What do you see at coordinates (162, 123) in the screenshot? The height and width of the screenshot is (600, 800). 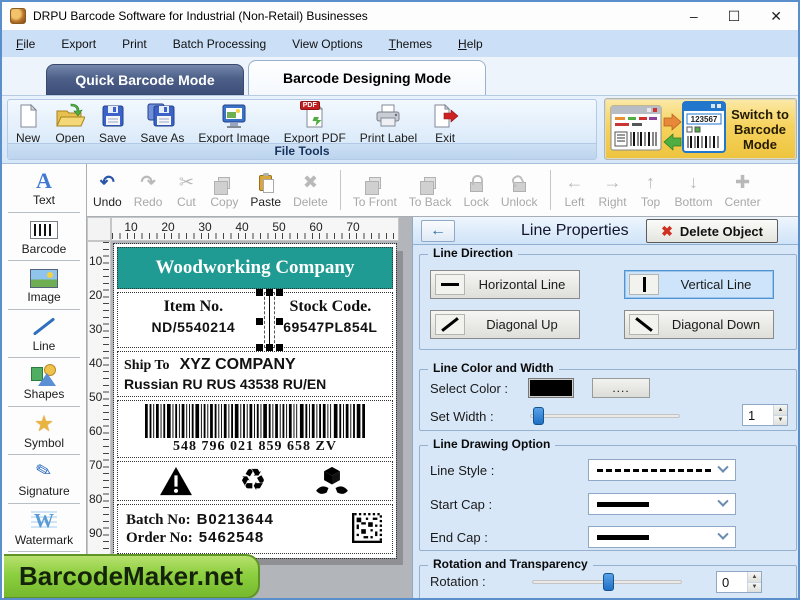 I see `save-as-button: Save As` at bounding box center [162, 123].